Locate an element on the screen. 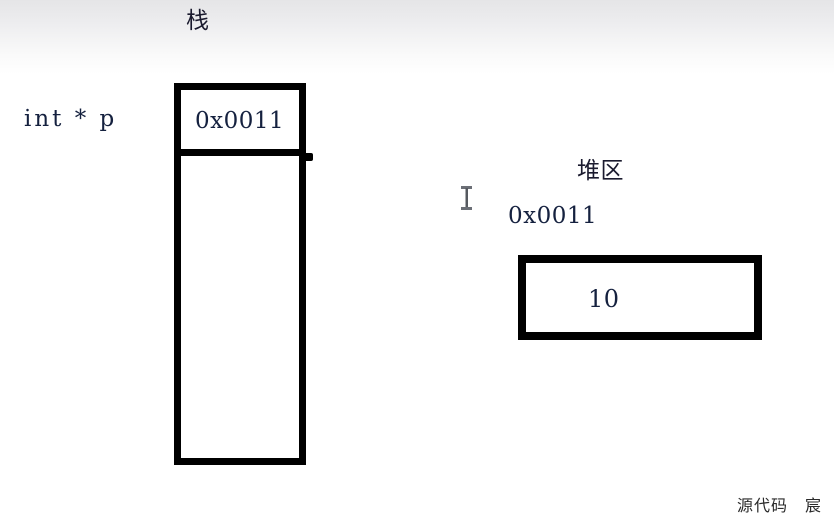 Image resolution: width=834 pixels, height=522 pixels. heap-memory-box: 10 is located at coordinates (640, 297).